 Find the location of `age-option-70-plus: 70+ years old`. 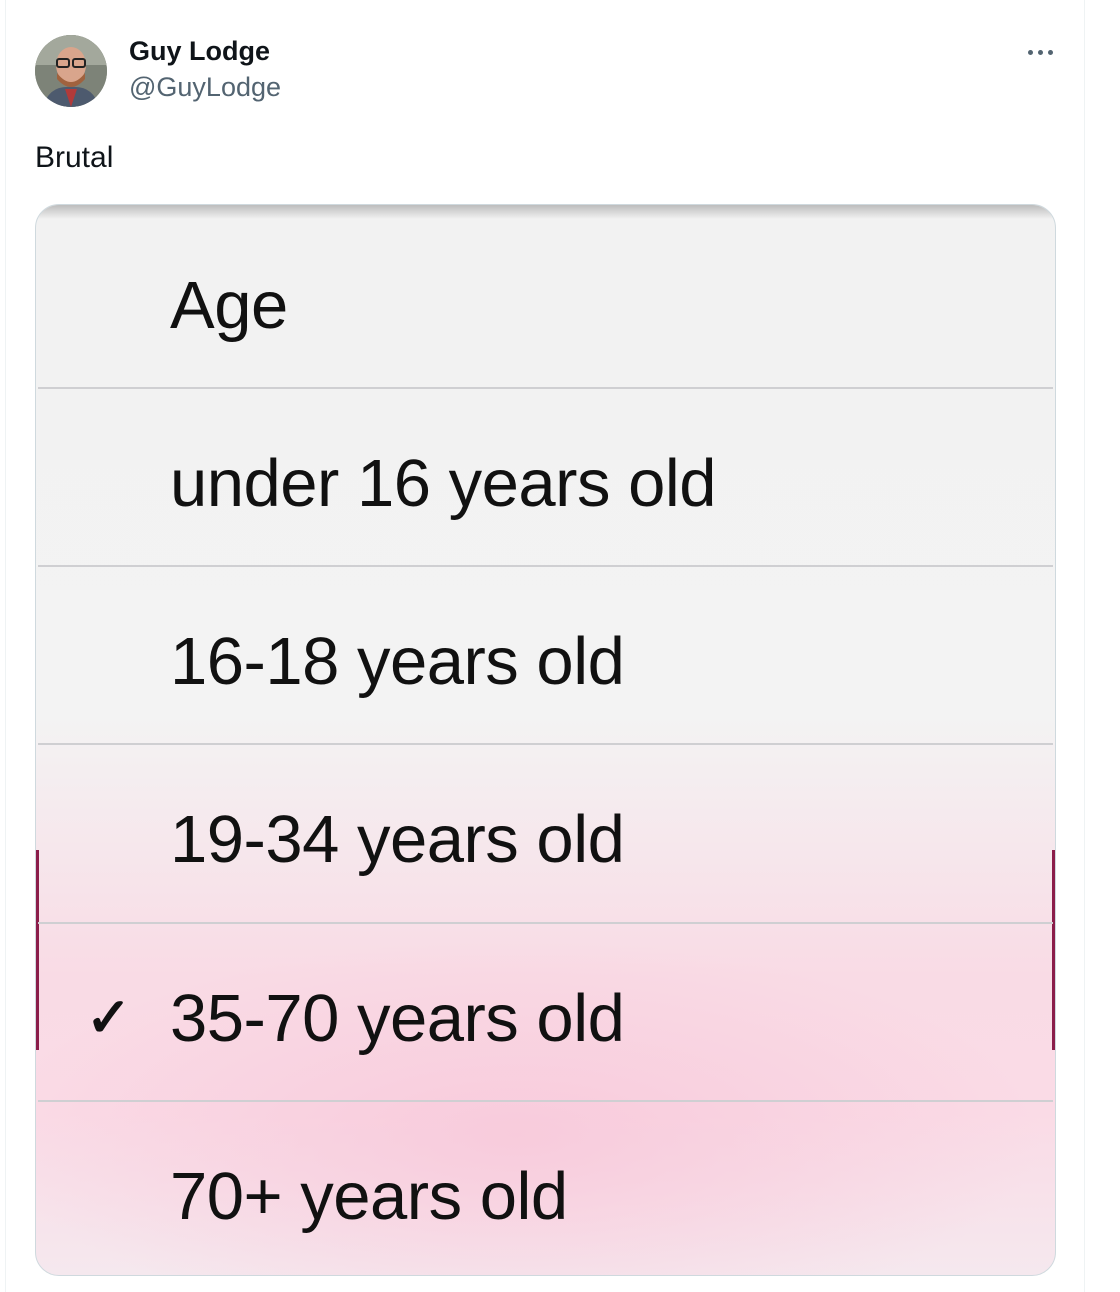

age-option-70-plus: 70+ years old is located at coordinates (545, 1188).